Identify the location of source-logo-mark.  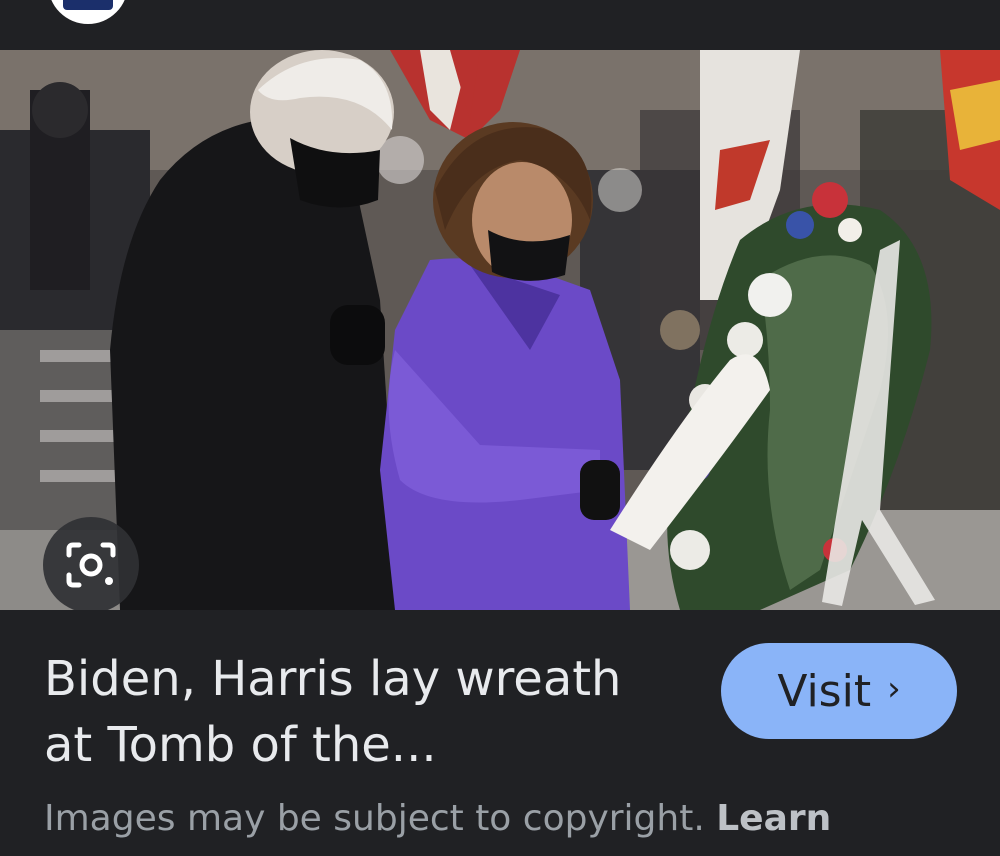
(88, 5).